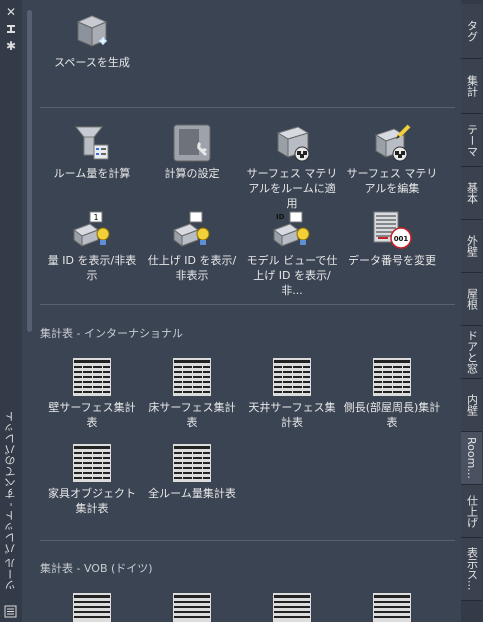 The width and height of the screenshot is (483, 622). I want to click on tool-show-hide-qty-id: 1 量 ID を表示/非表示, so click(92, 246).